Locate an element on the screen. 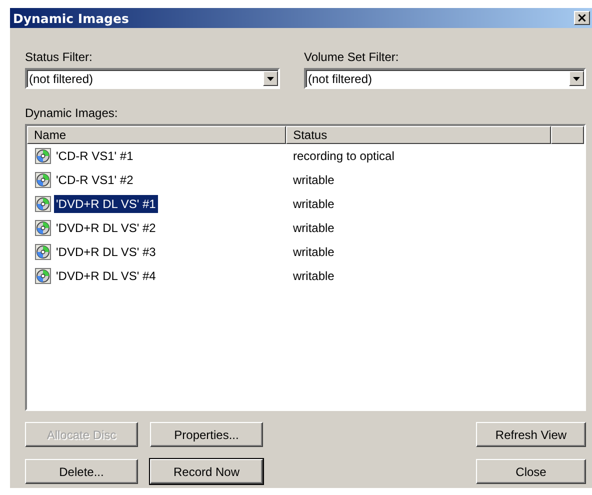 The image size is (592, 495). dialog-button: Close is located at coordinates (531, 471).